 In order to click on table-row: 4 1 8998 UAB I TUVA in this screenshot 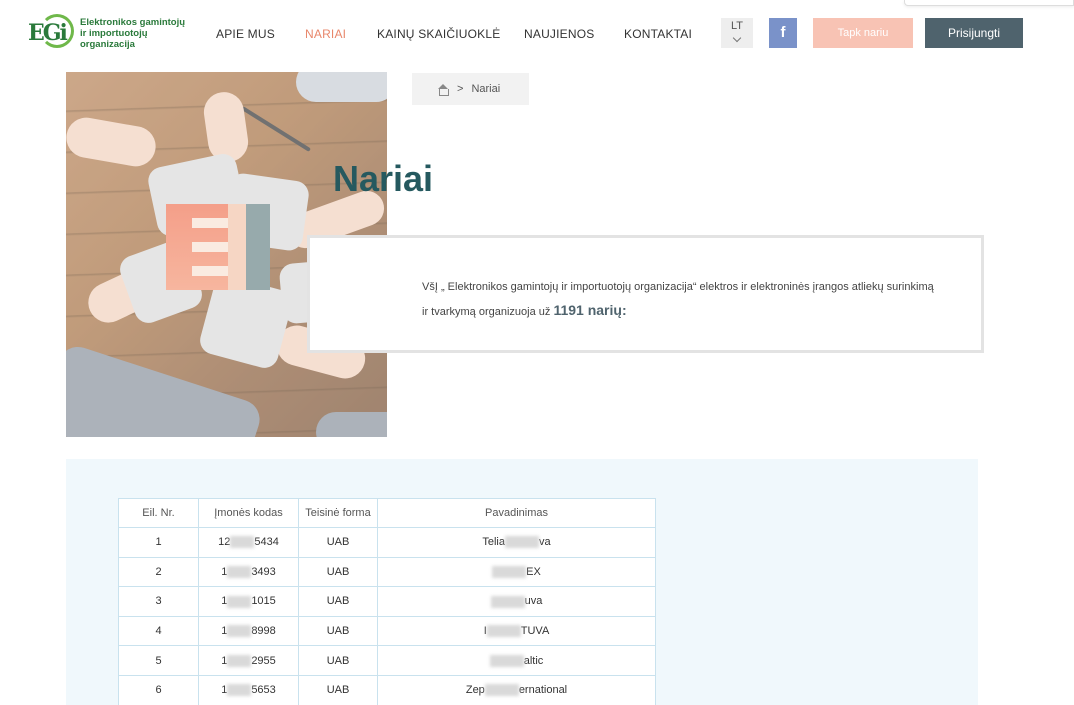, I will do `click(387, 631)`.